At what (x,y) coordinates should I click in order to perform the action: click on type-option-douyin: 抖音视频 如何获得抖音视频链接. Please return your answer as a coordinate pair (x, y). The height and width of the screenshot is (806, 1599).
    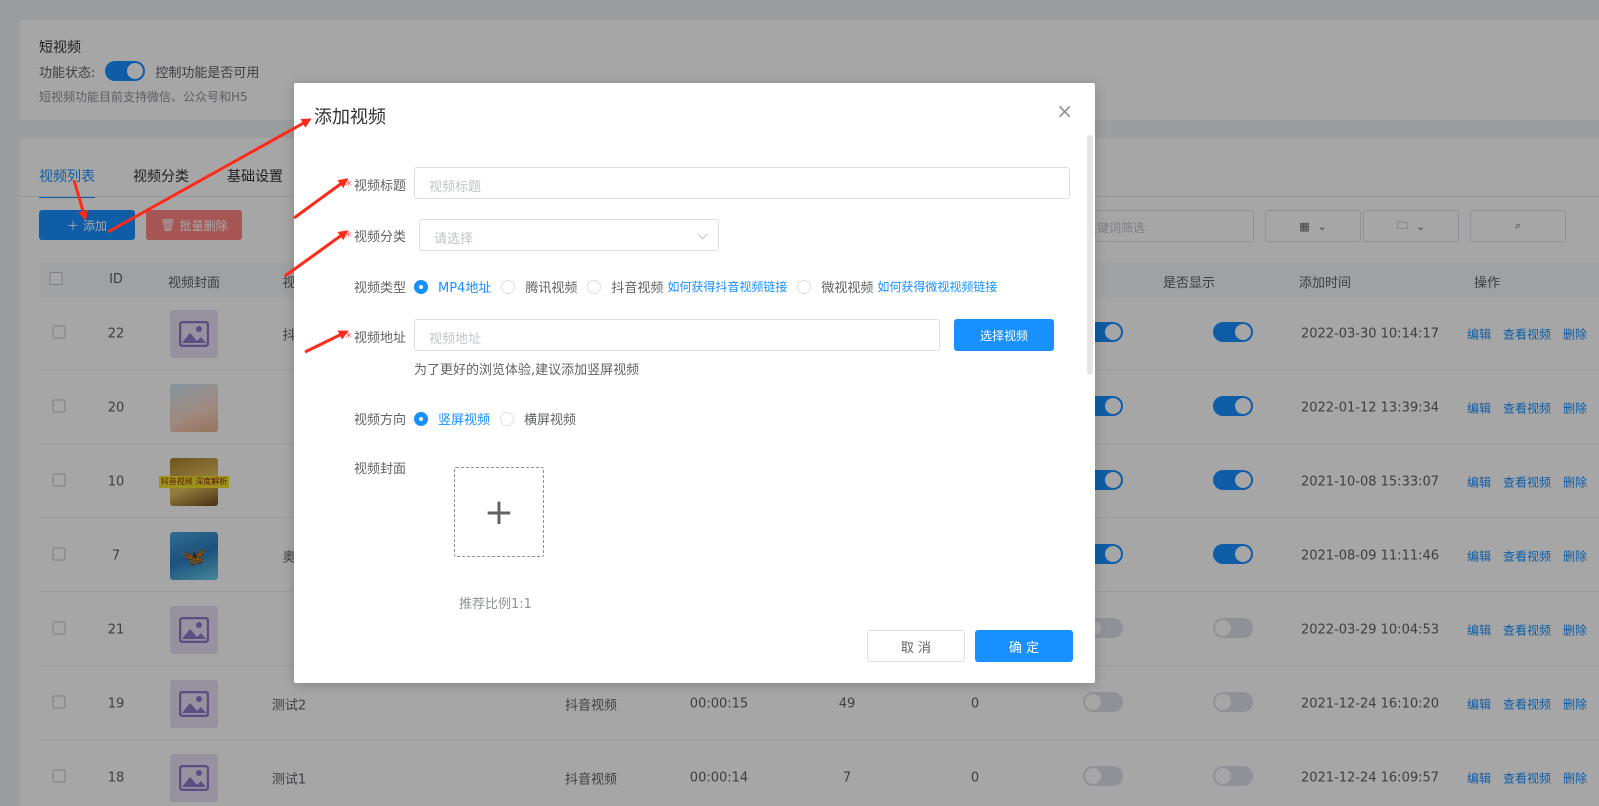
    Looking at the image, I should click on (687, 286).